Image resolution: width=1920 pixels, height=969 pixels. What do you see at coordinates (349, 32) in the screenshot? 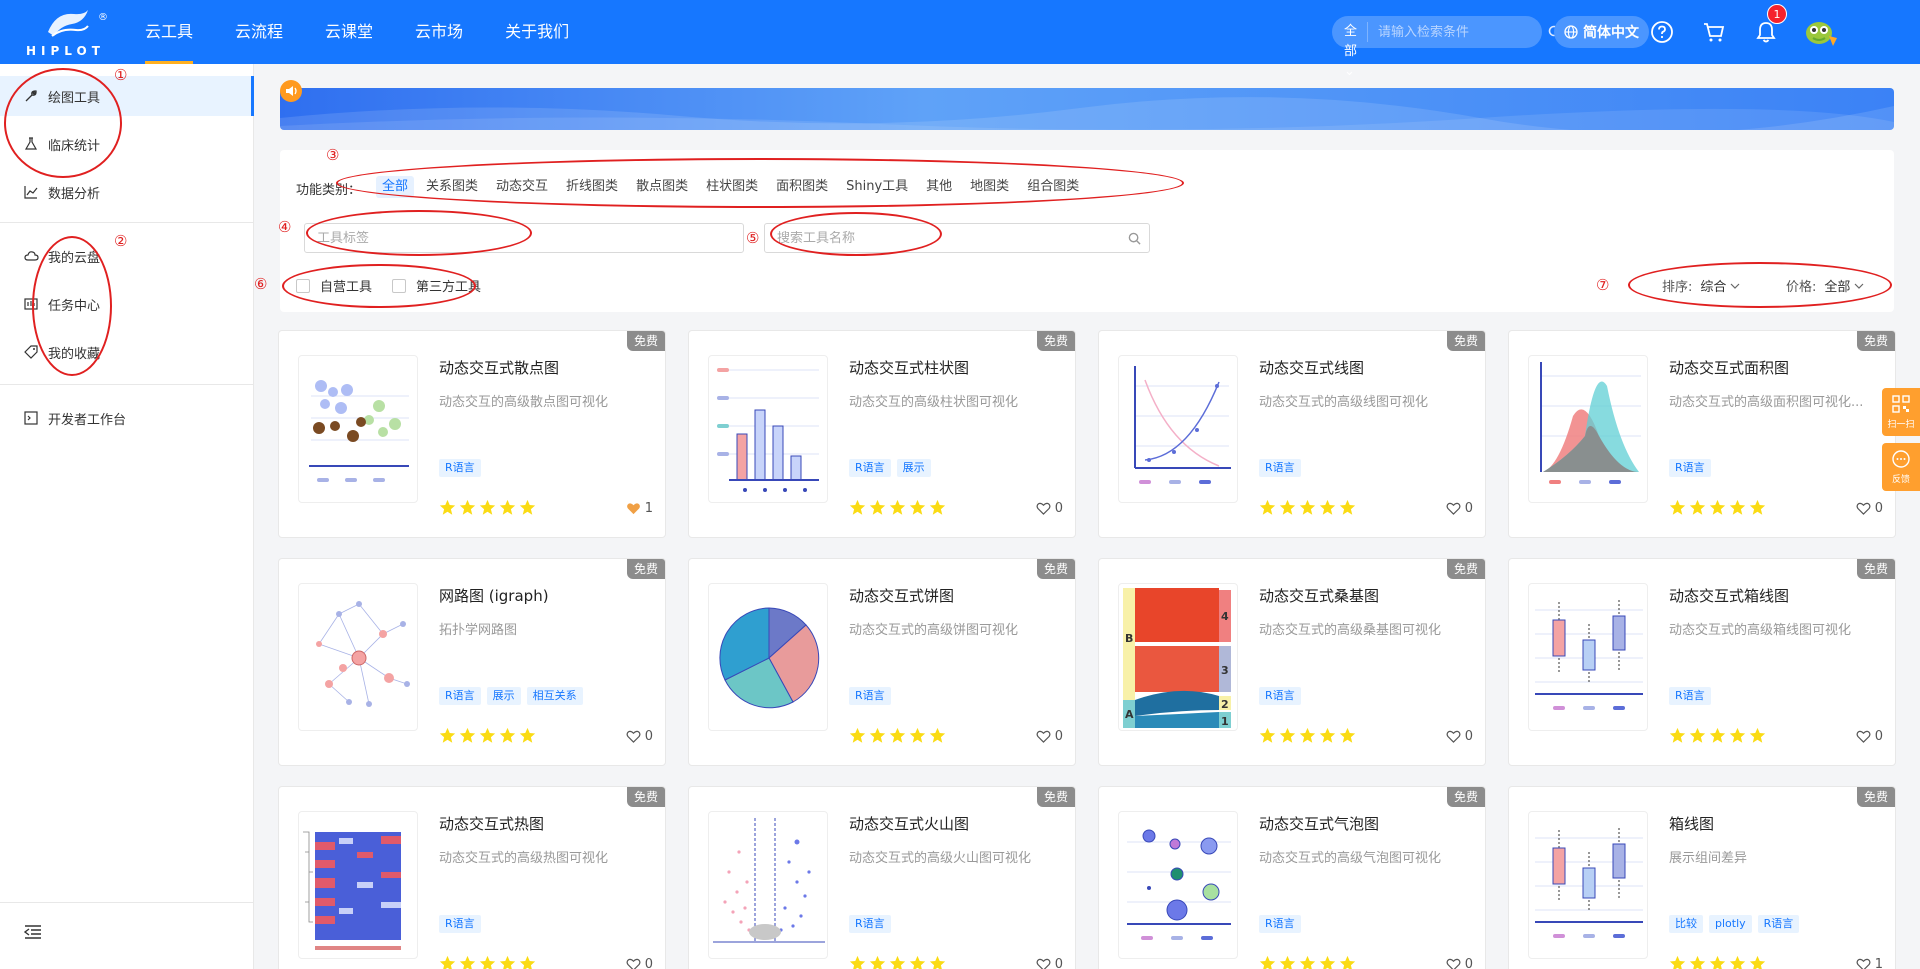
I see `nav-cloud-class: 云课堂` at bounding box center [349, 32].